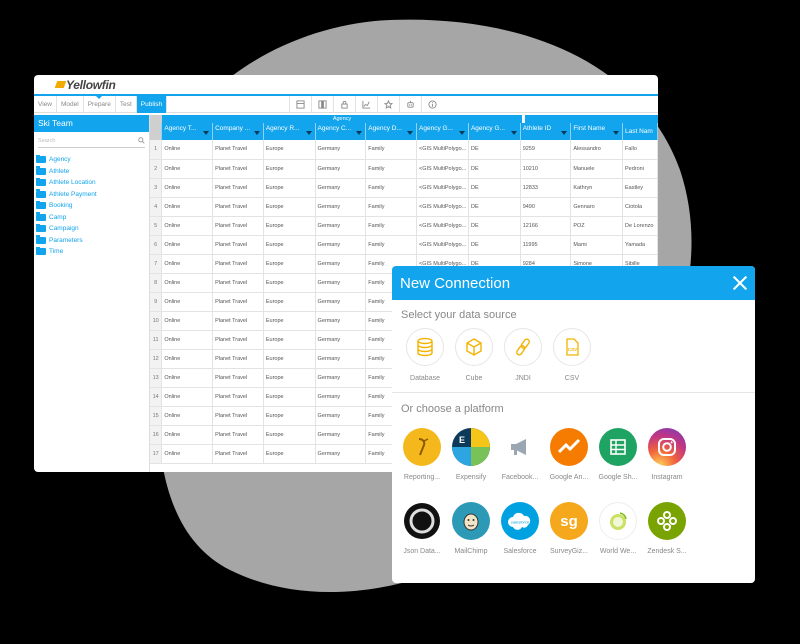 The image size is (800, 644). I want to click on table-cell: Fallo, so click(640, 150).